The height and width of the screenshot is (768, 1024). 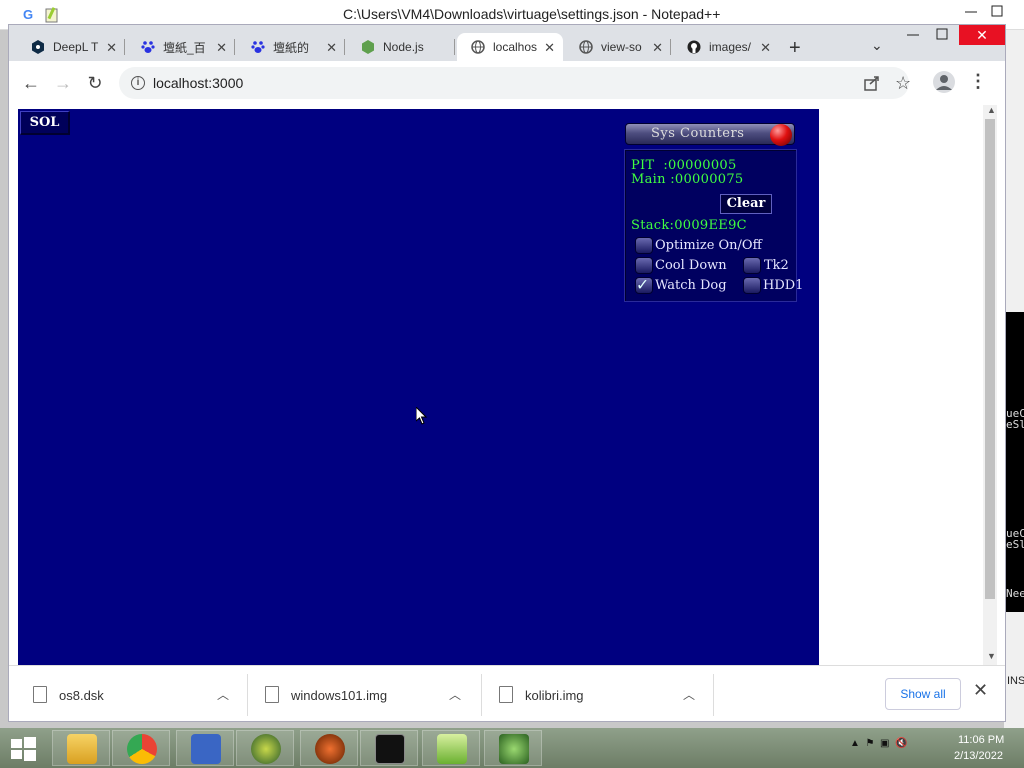 I want to click on main-counter: Main :00000075, so click(x=687, y=179).